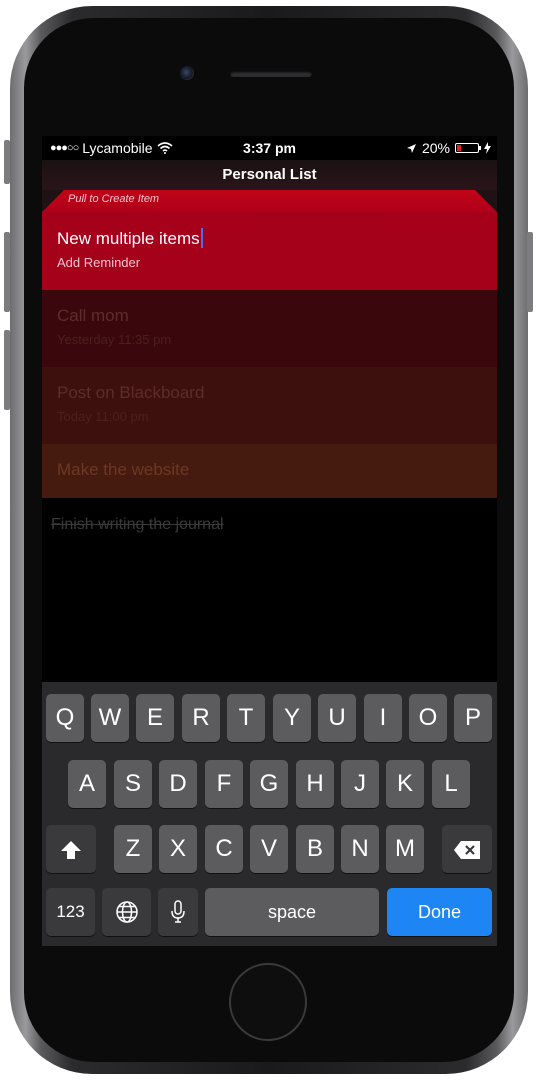 Image resolution: width=537 pixels, height=1081 pixels. What do you see at coordinates (201, 718) in the screenshot?
I see `key-r: R` at bounding box center [201, 718].